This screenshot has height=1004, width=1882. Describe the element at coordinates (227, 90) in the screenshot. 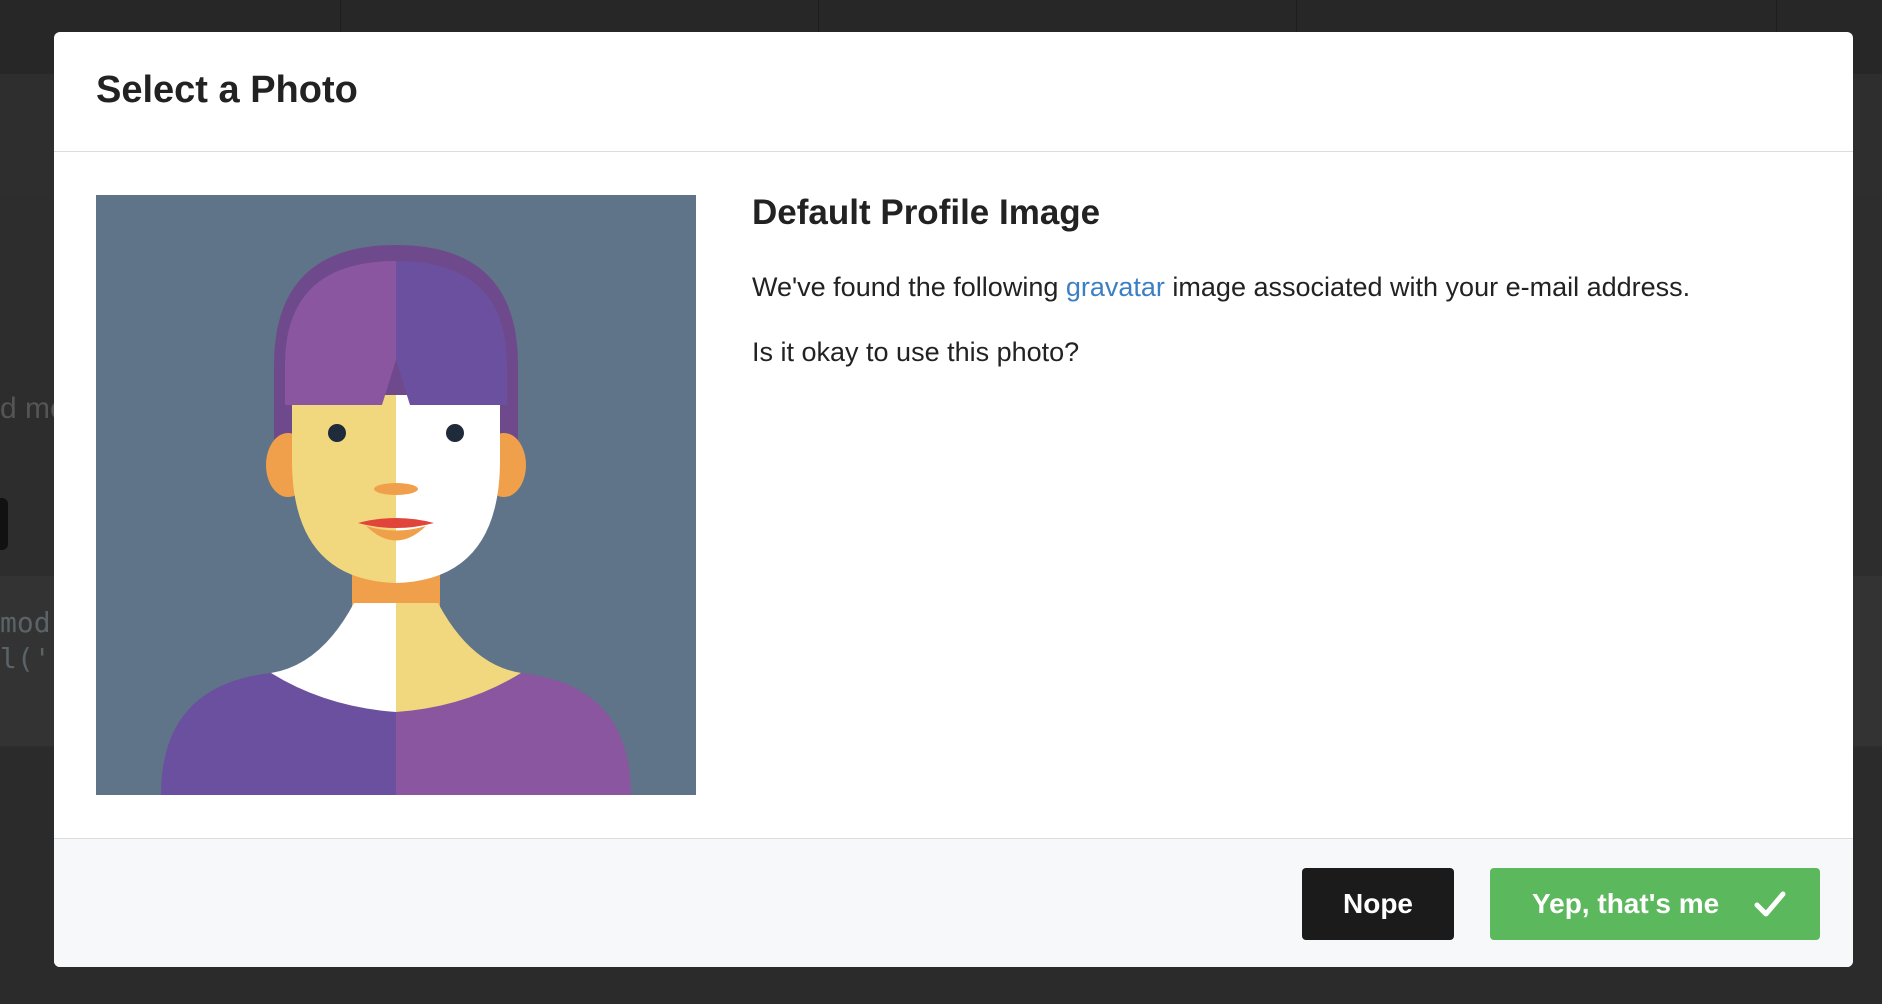

I see `modal-title: Select a Photo` at that location.